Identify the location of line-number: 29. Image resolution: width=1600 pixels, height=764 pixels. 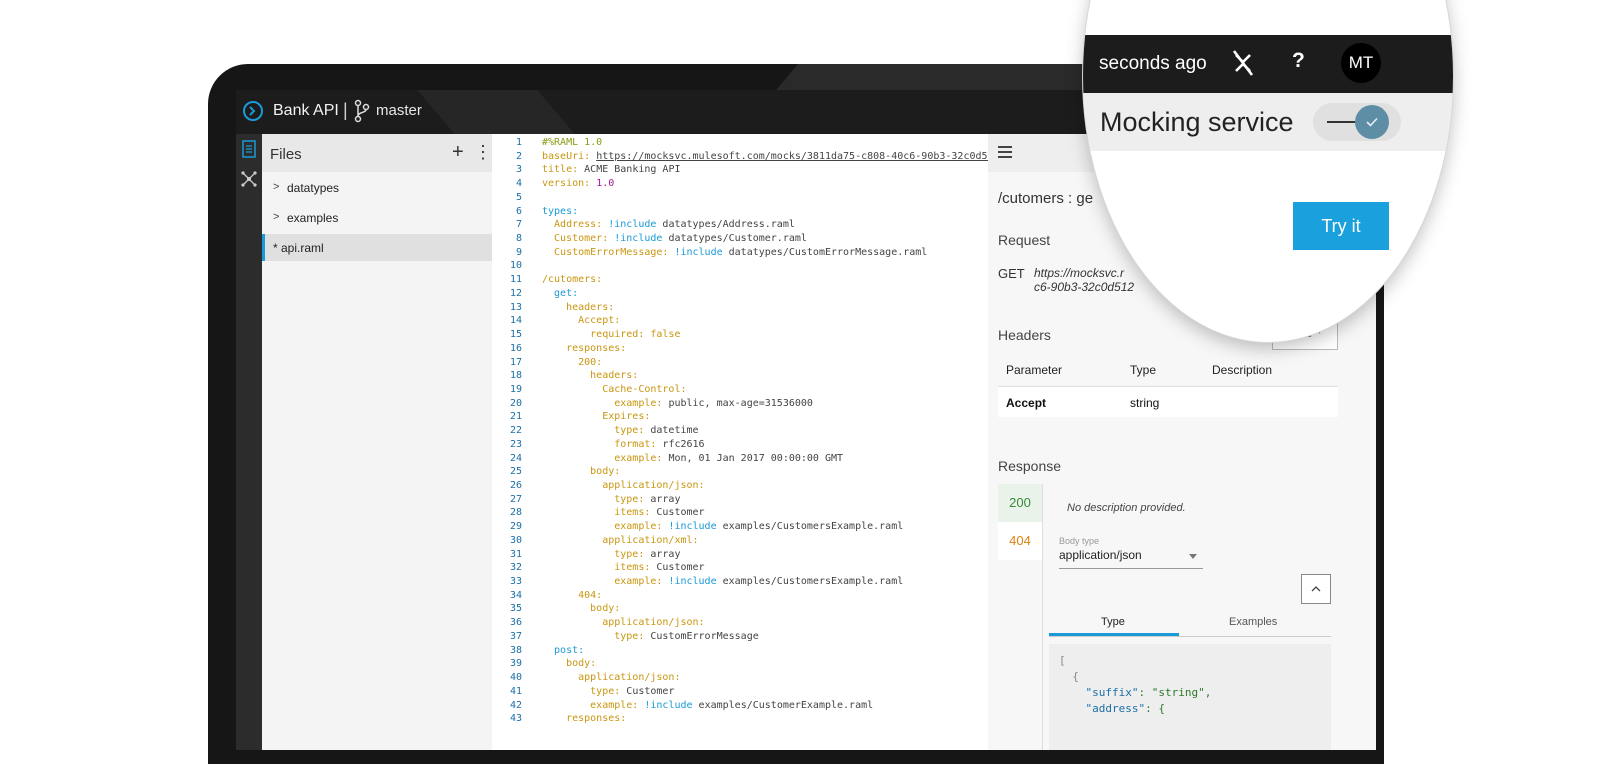
(515, 527).